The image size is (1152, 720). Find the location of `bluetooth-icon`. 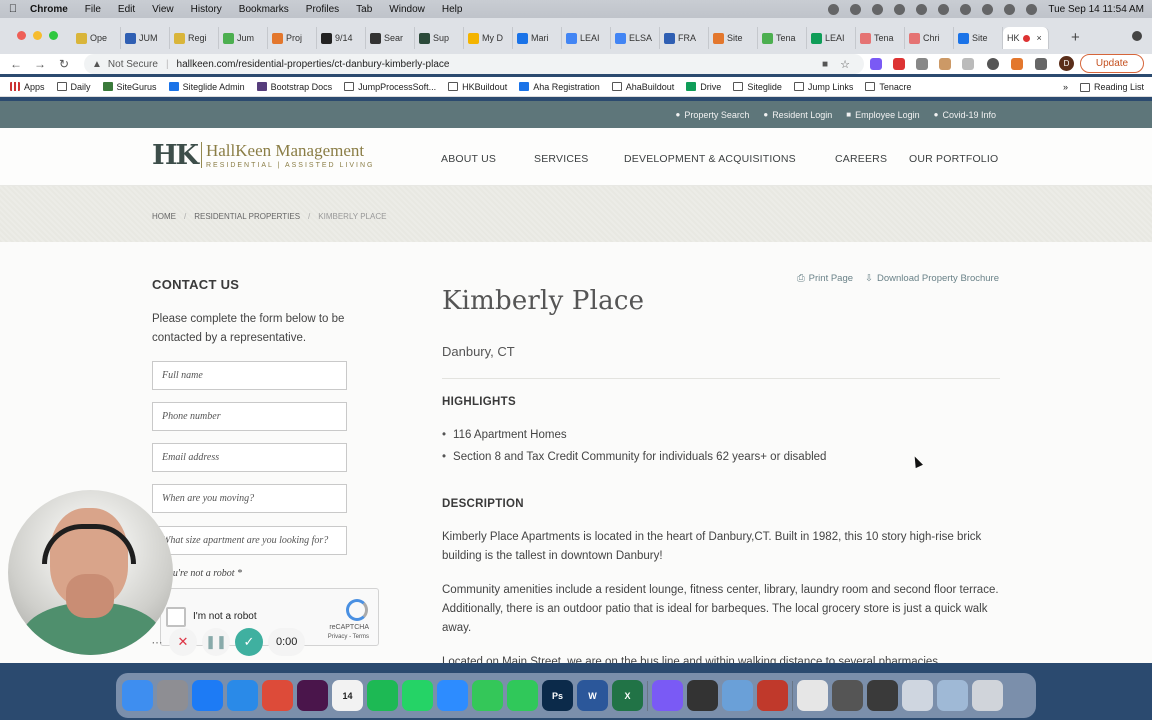

bluetooth-icon is located at coordinates (944, 9).